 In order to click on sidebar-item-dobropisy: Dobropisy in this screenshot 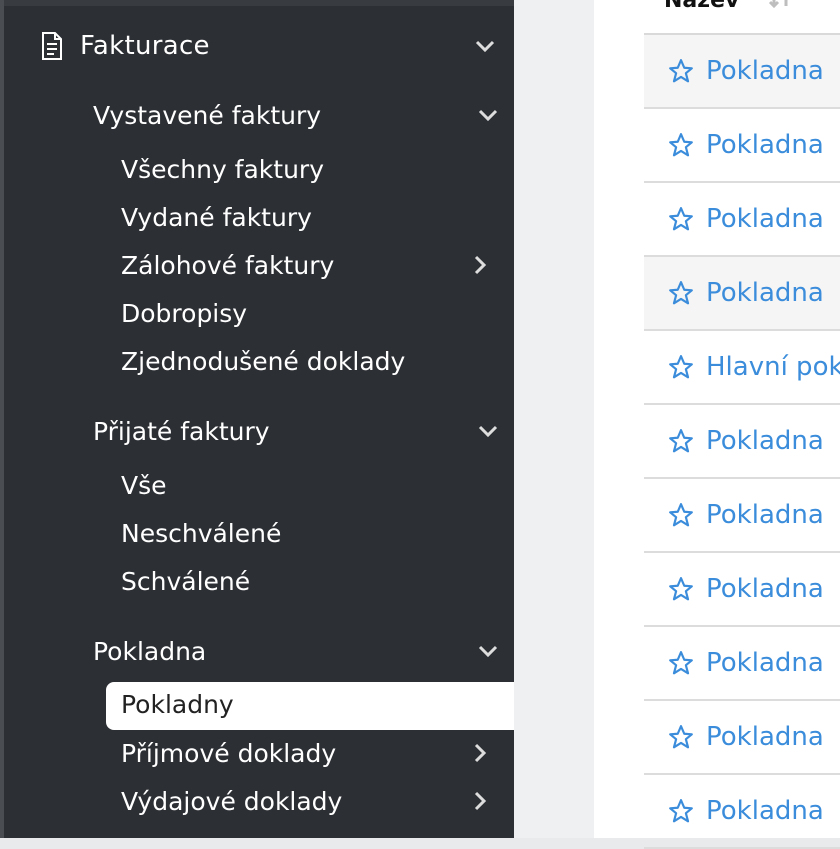, I will do `click(306, 313)`.